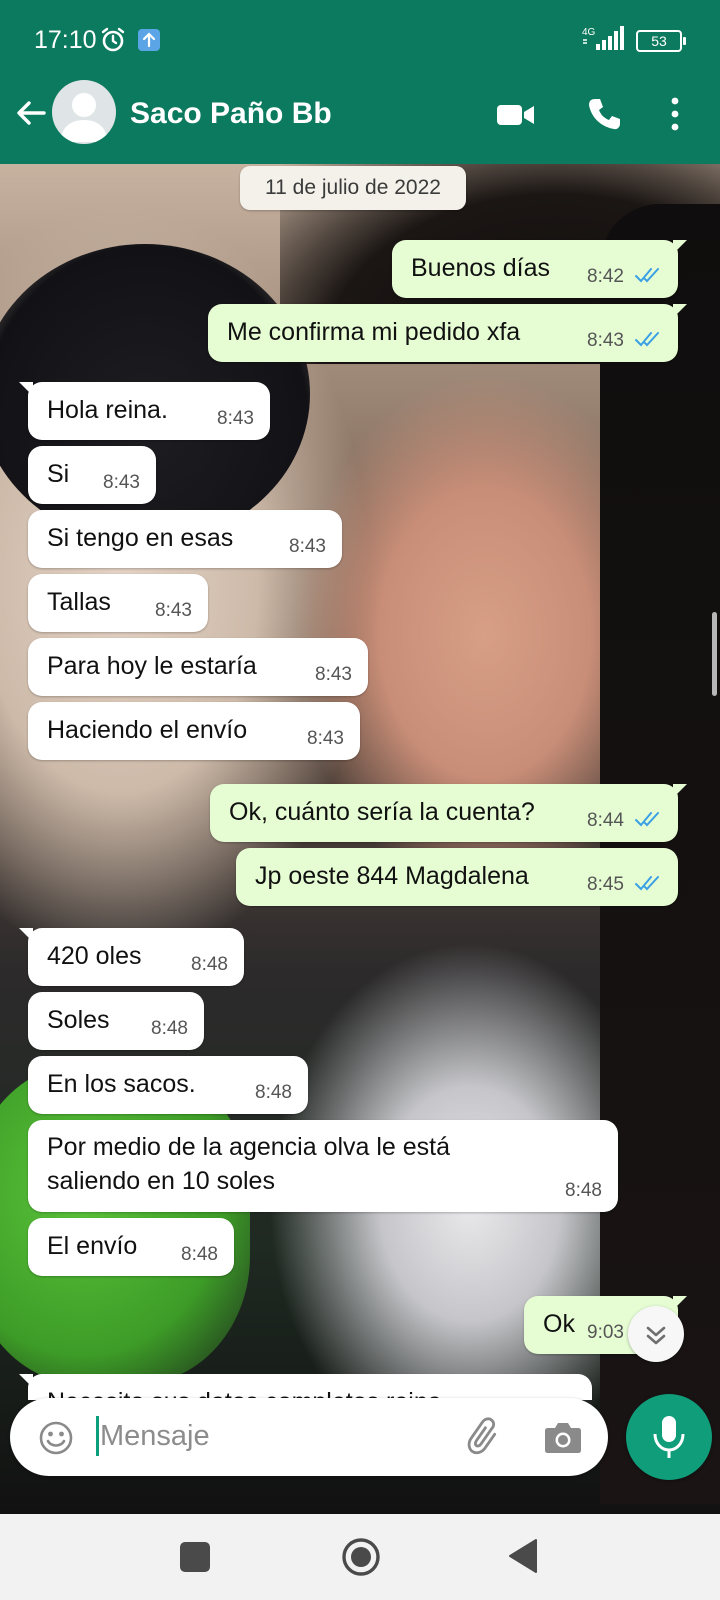 This screenshot has width=720, height=1600. I want to click on chat-header: 17:10 4G 53 Saco Paño Bb, so click(360, 82).